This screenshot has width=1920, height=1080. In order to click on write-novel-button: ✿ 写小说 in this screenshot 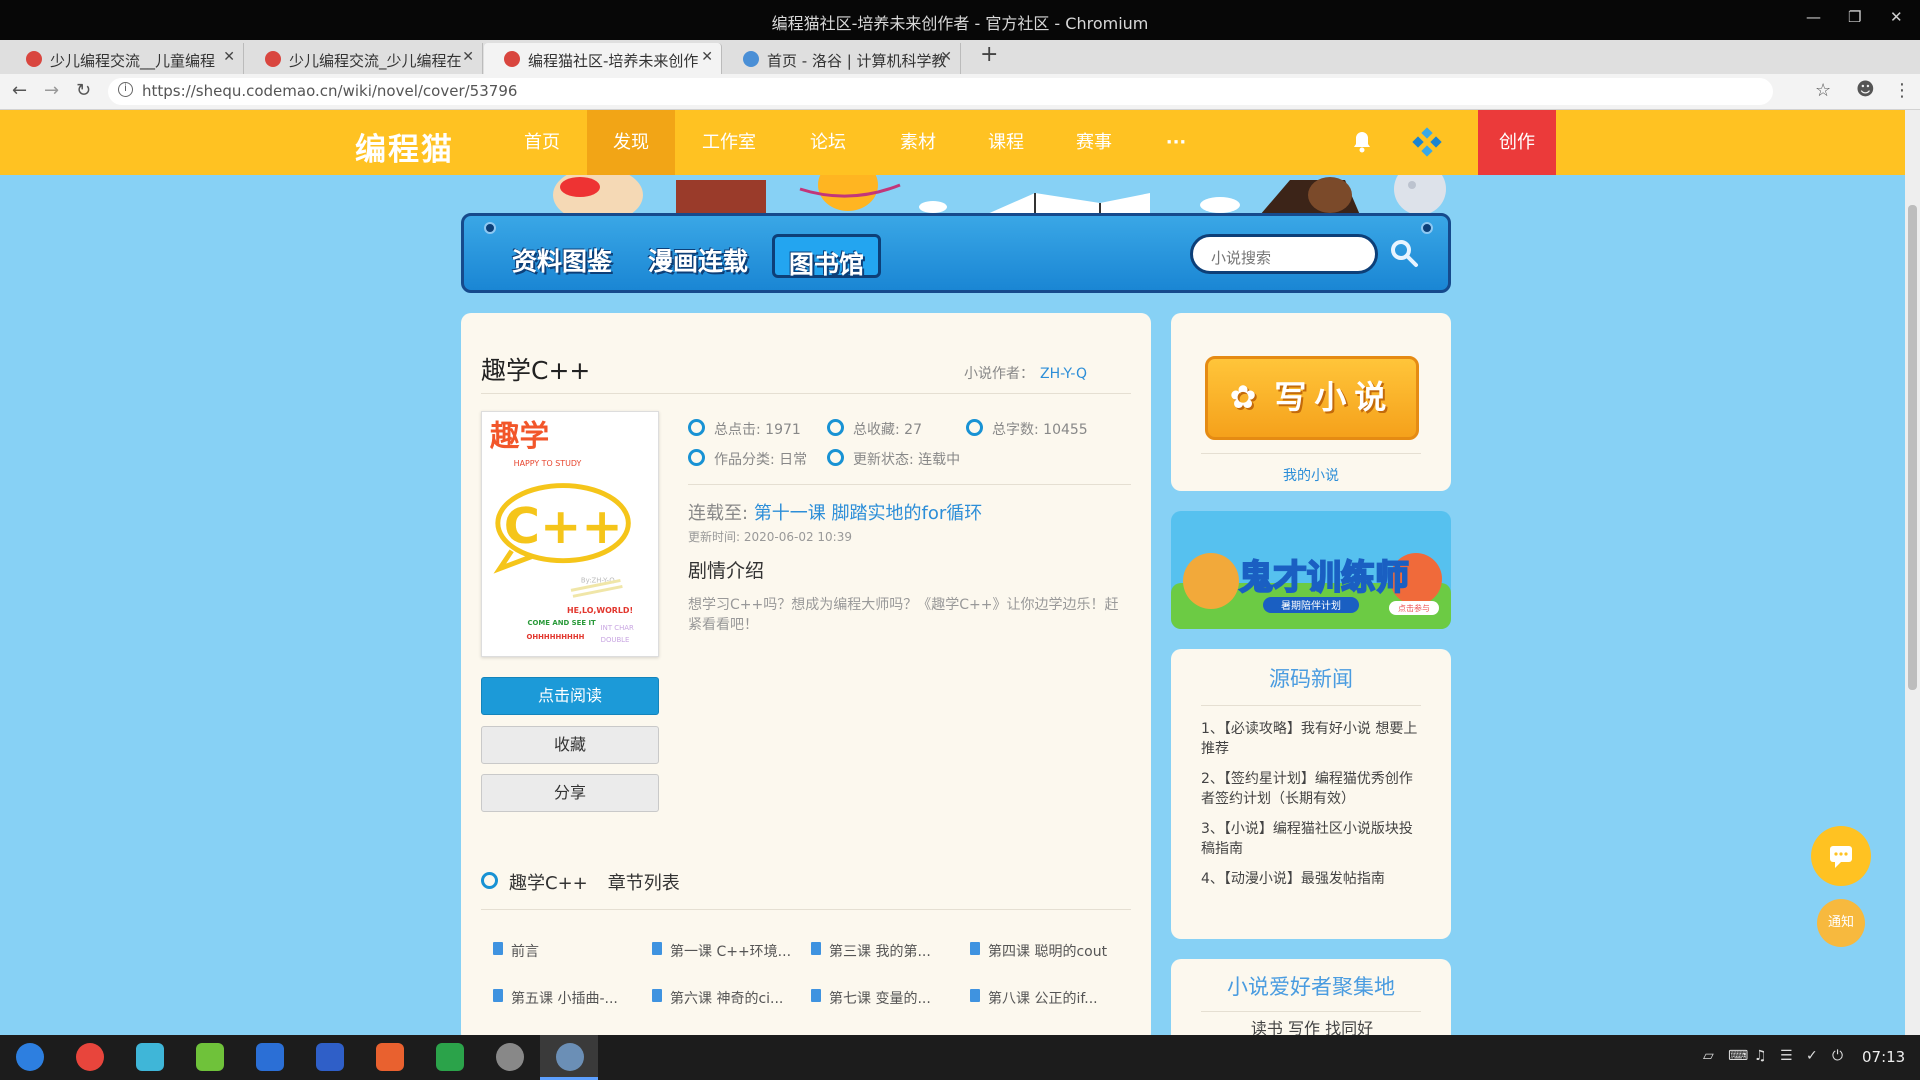, I will do `click(1312, 398)`.